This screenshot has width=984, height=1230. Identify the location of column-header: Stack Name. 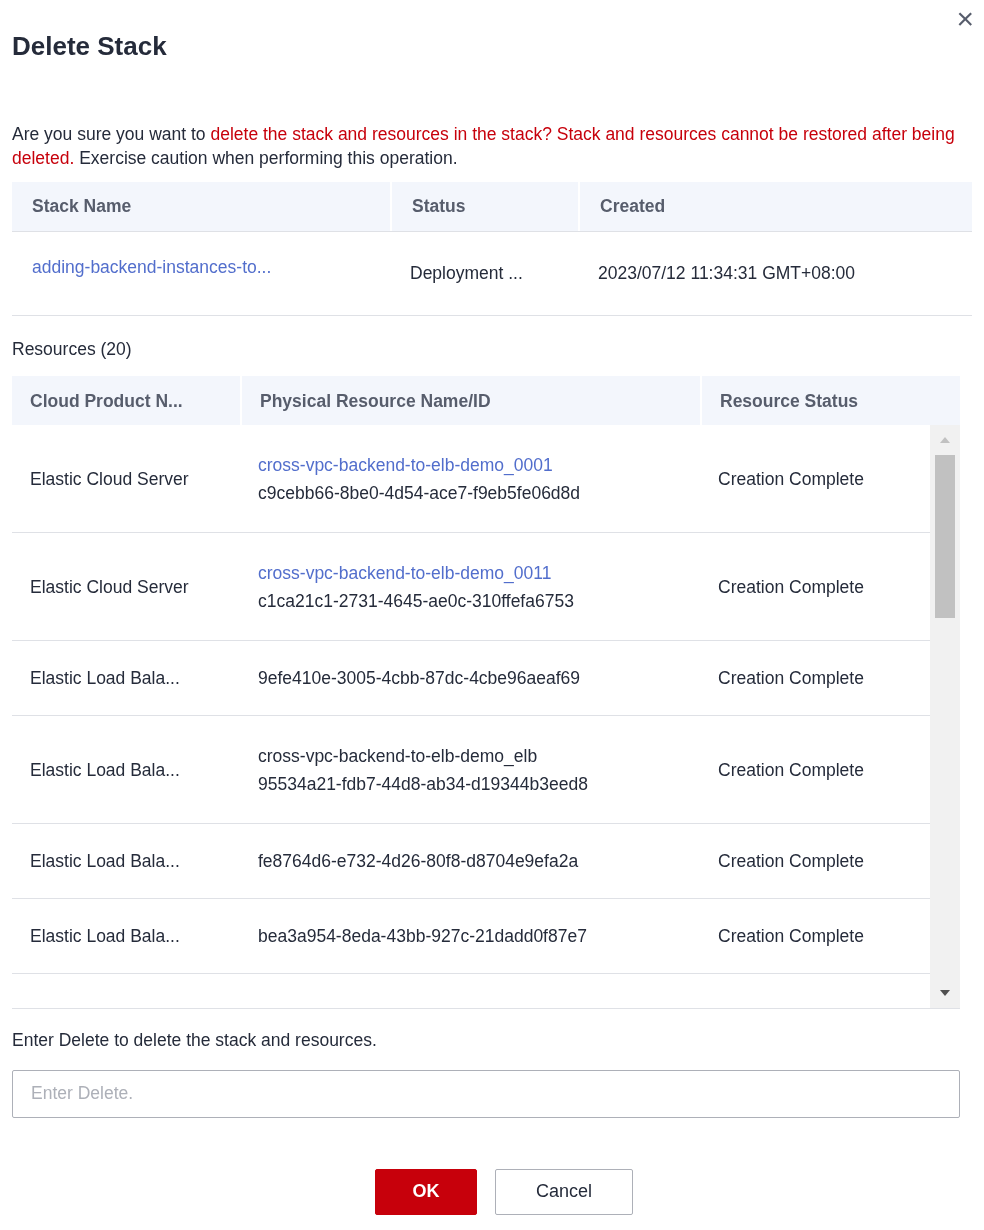
(82, 207).